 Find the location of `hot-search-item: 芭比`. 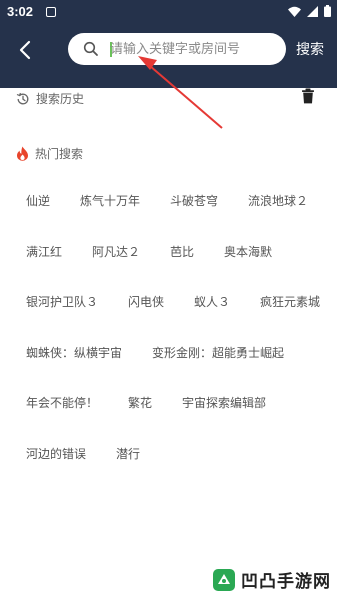

hot-search-item: 芭比 is located at coordinates (181, 251).